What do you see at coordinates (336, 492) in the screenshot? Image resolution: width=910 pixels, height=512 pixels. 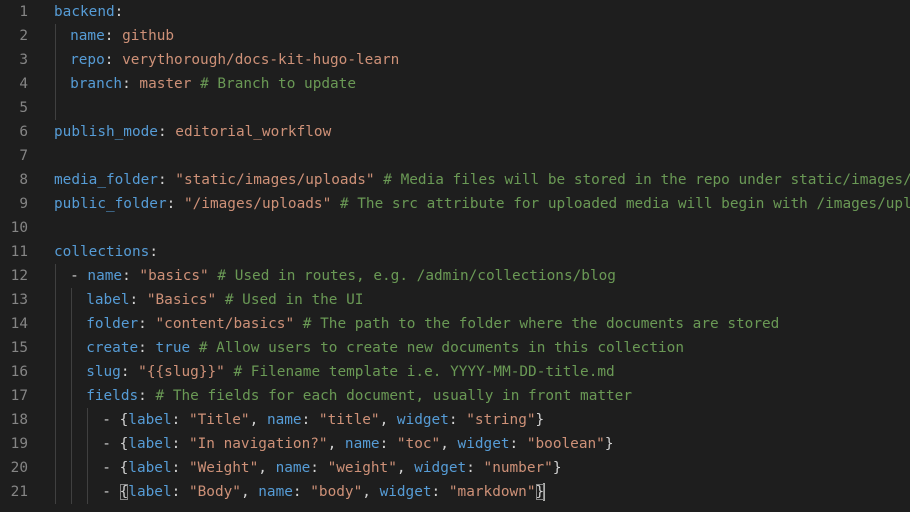 I see `yaml-string: "body"` at bounding box center [336, 492].